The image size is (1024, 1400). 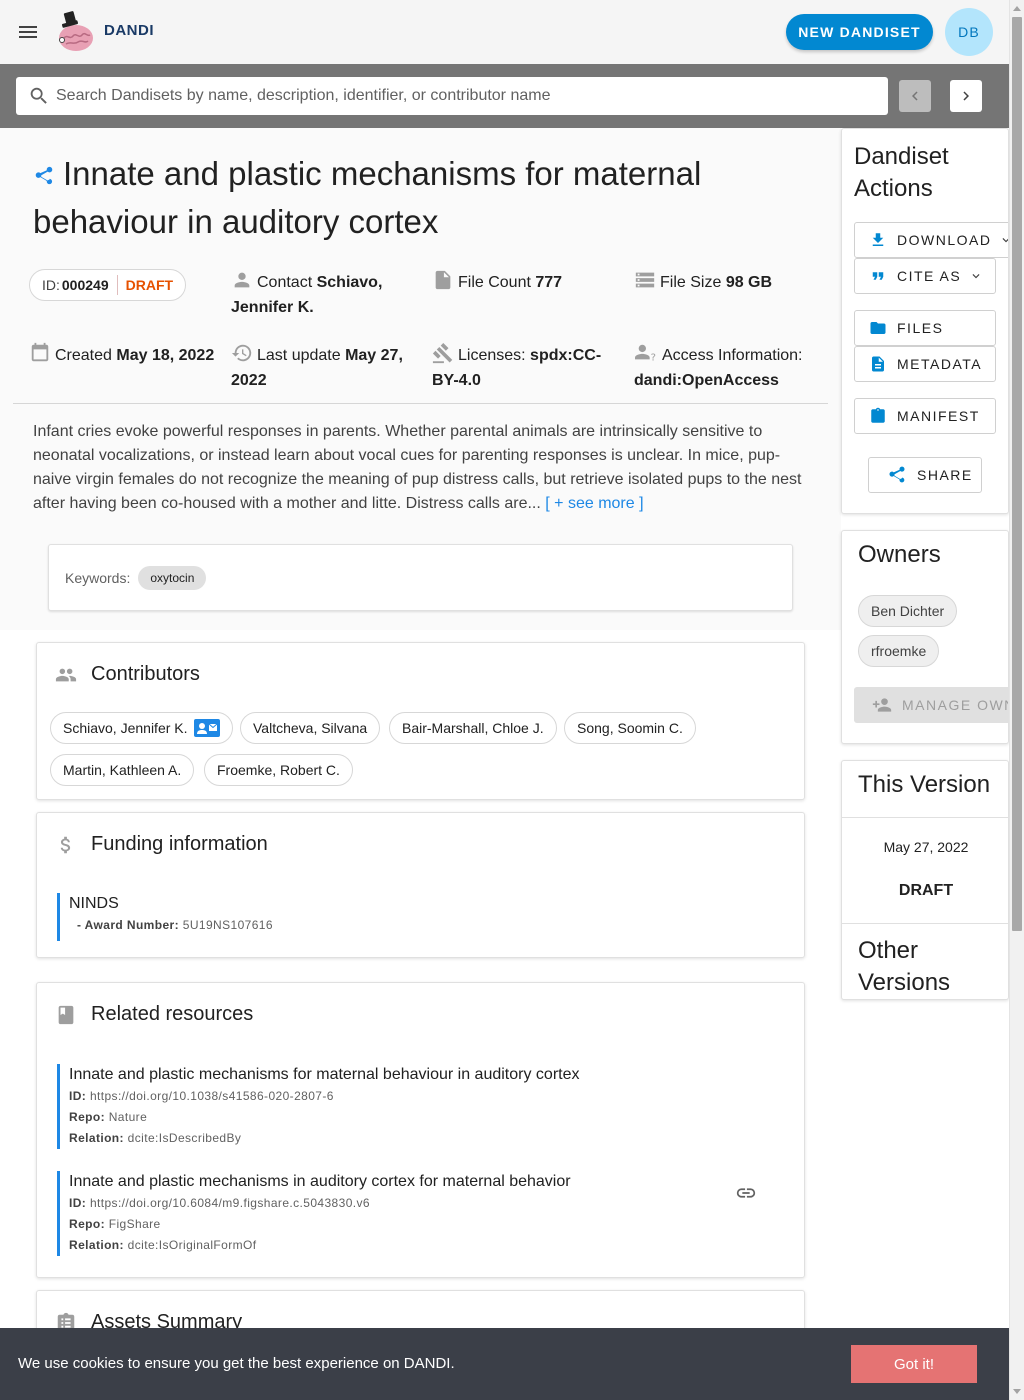 I want to click on funding-header: Funding information, so click(x=161, y=844).